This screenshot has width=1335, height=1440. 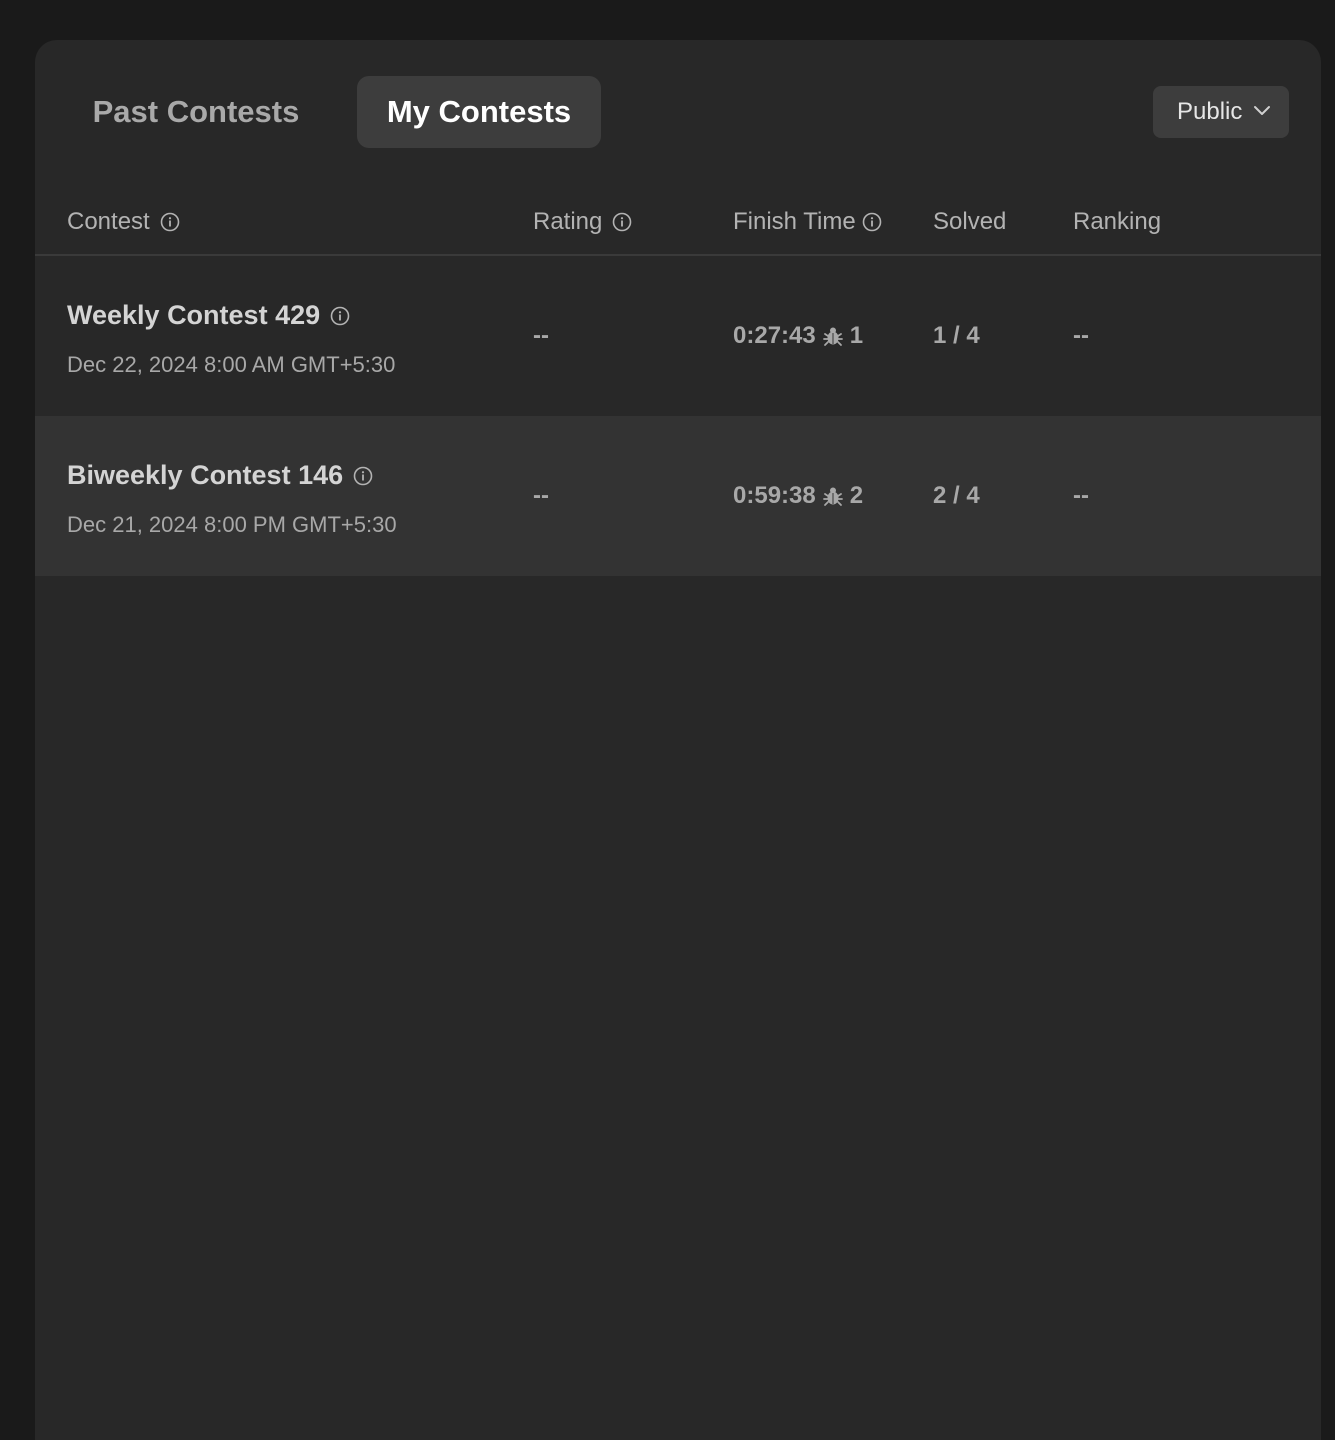 I want to click on column-header-contest: Contest, so click(x=123, y=222).